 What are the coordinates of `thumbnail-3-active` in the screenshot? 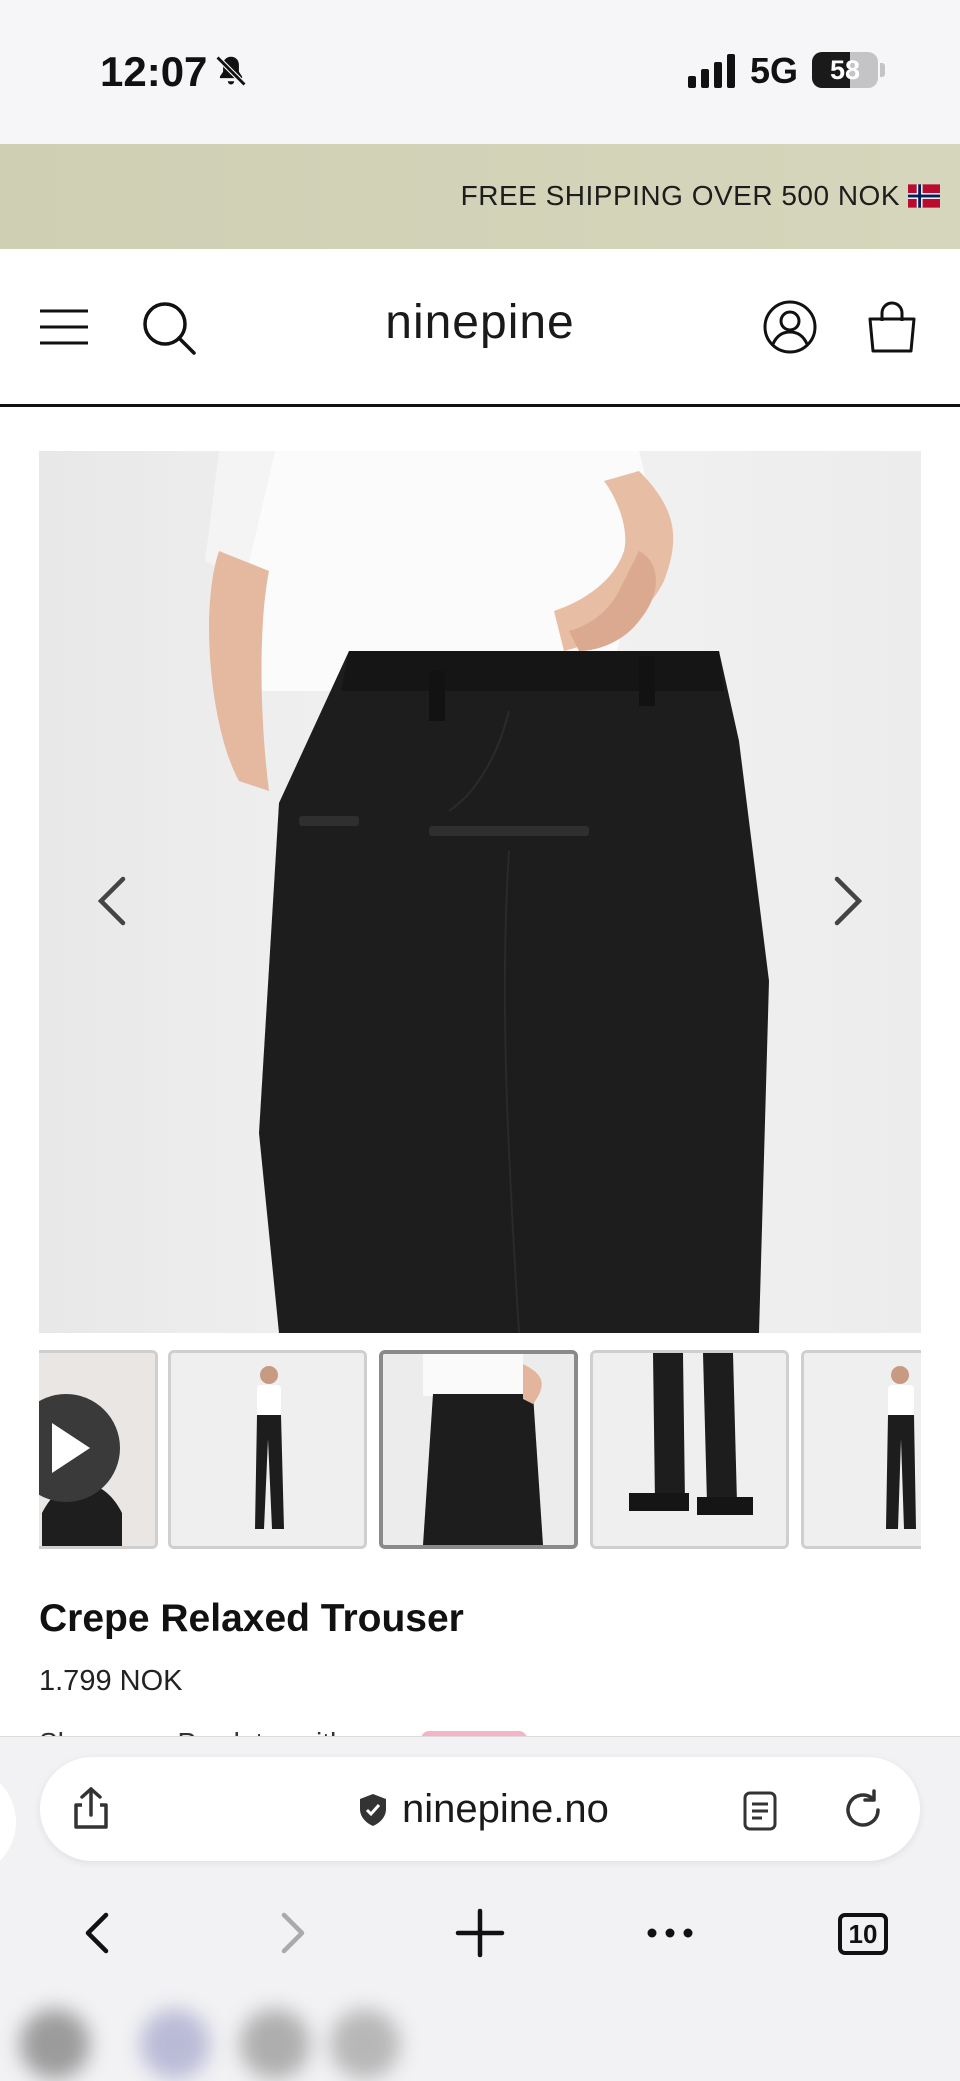 It's located at (478, 1449).